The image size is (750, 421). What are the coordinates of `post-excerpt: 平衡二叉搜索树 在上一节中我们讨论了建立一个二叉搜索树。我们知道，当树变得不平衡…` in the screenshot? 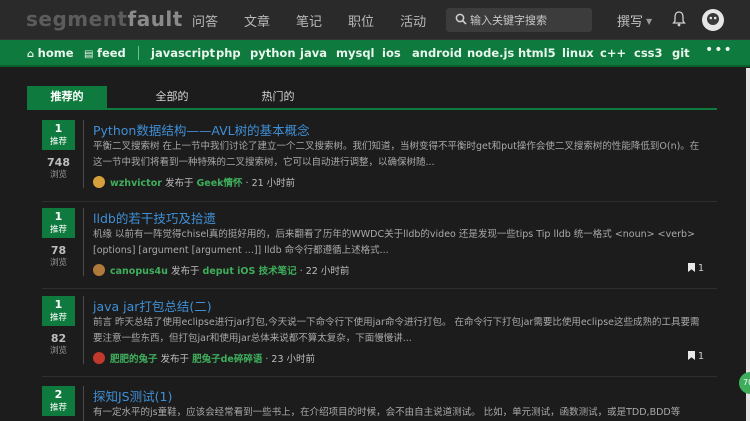 It's located at (396, 154).